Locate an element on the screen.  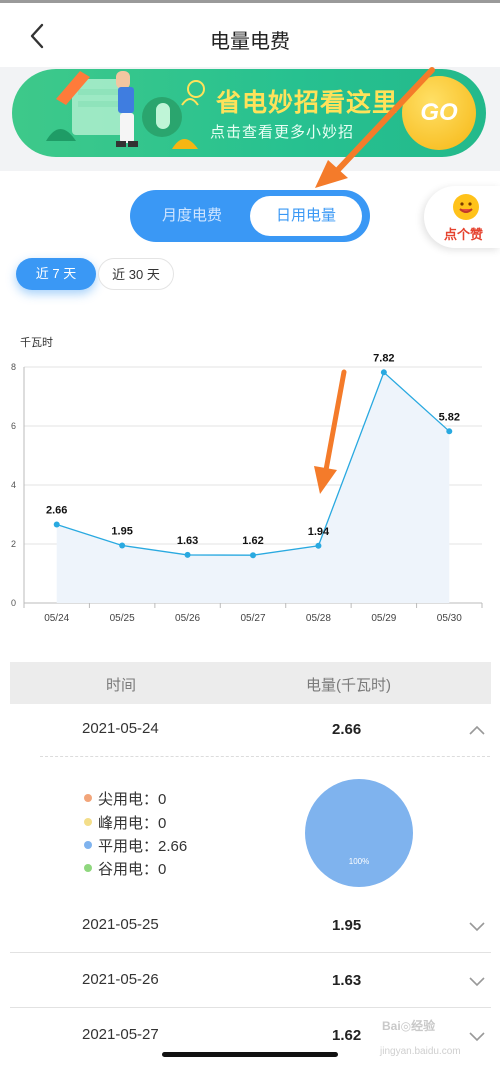
view-toggle: 月度电费 日用电量 is located at coordinates (250, 216).